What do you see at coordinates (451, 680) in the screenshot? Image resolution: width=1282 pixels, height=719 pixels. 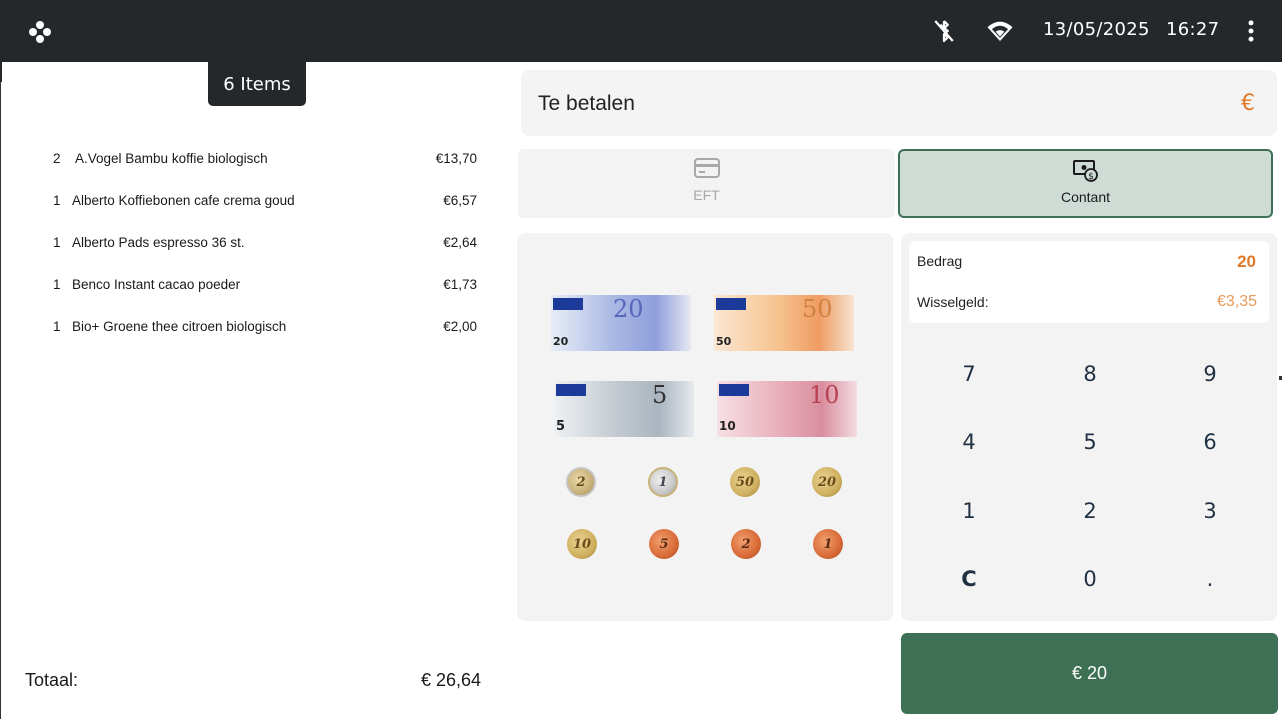 I see `total-value: € 26,64` at bounding box center [451, 680].